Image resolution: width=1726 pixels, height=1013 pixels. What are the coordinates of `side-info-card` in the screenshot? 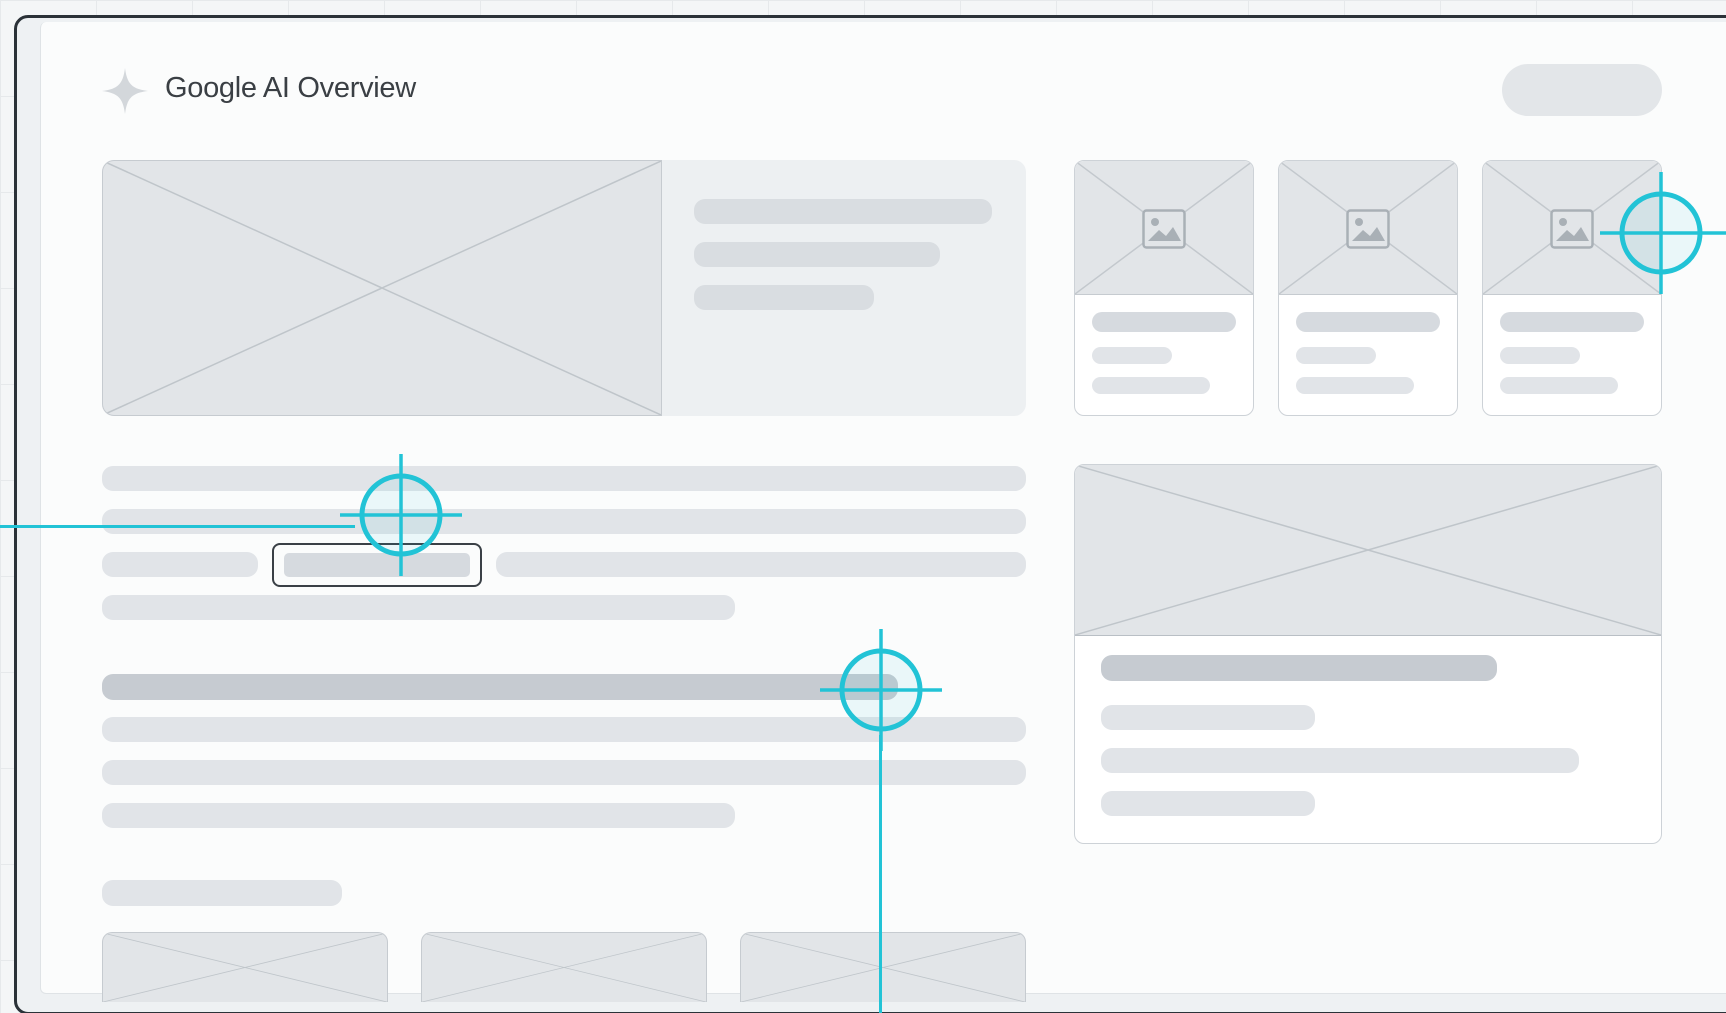 It's located at (1368, 654).